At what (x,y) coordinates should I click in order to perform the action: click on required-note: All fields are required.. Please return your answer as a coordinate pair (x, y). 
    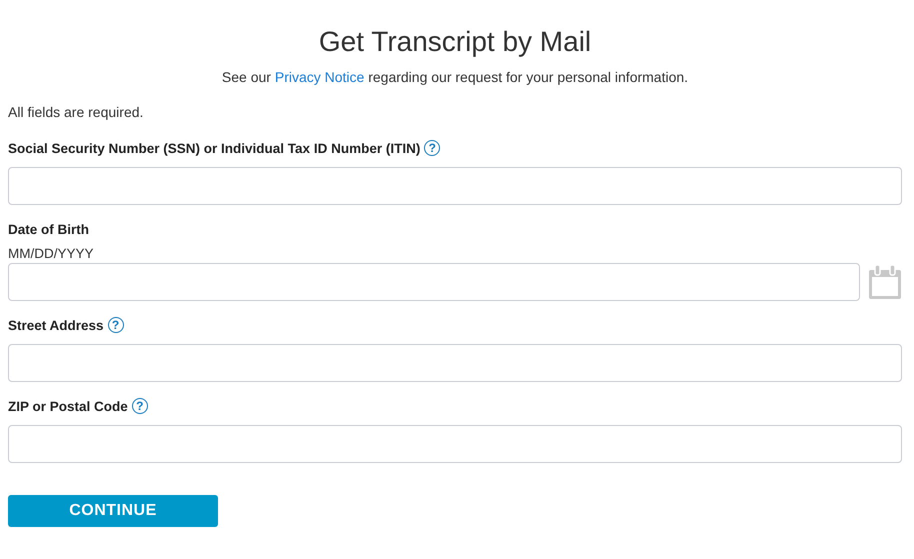
    Looking at the image, I should click on (76, 112).